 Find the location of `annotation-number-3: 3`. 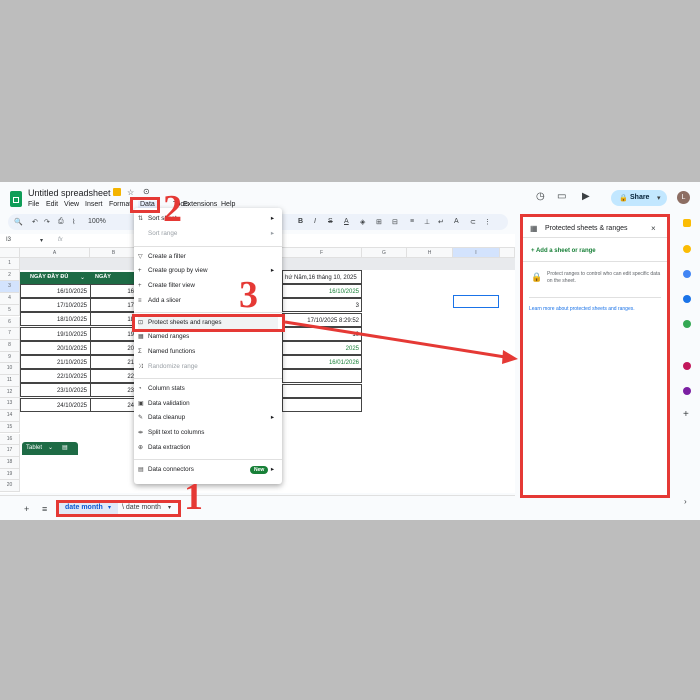

annotation-number-3: 3 is located at coordinates (248, 295).